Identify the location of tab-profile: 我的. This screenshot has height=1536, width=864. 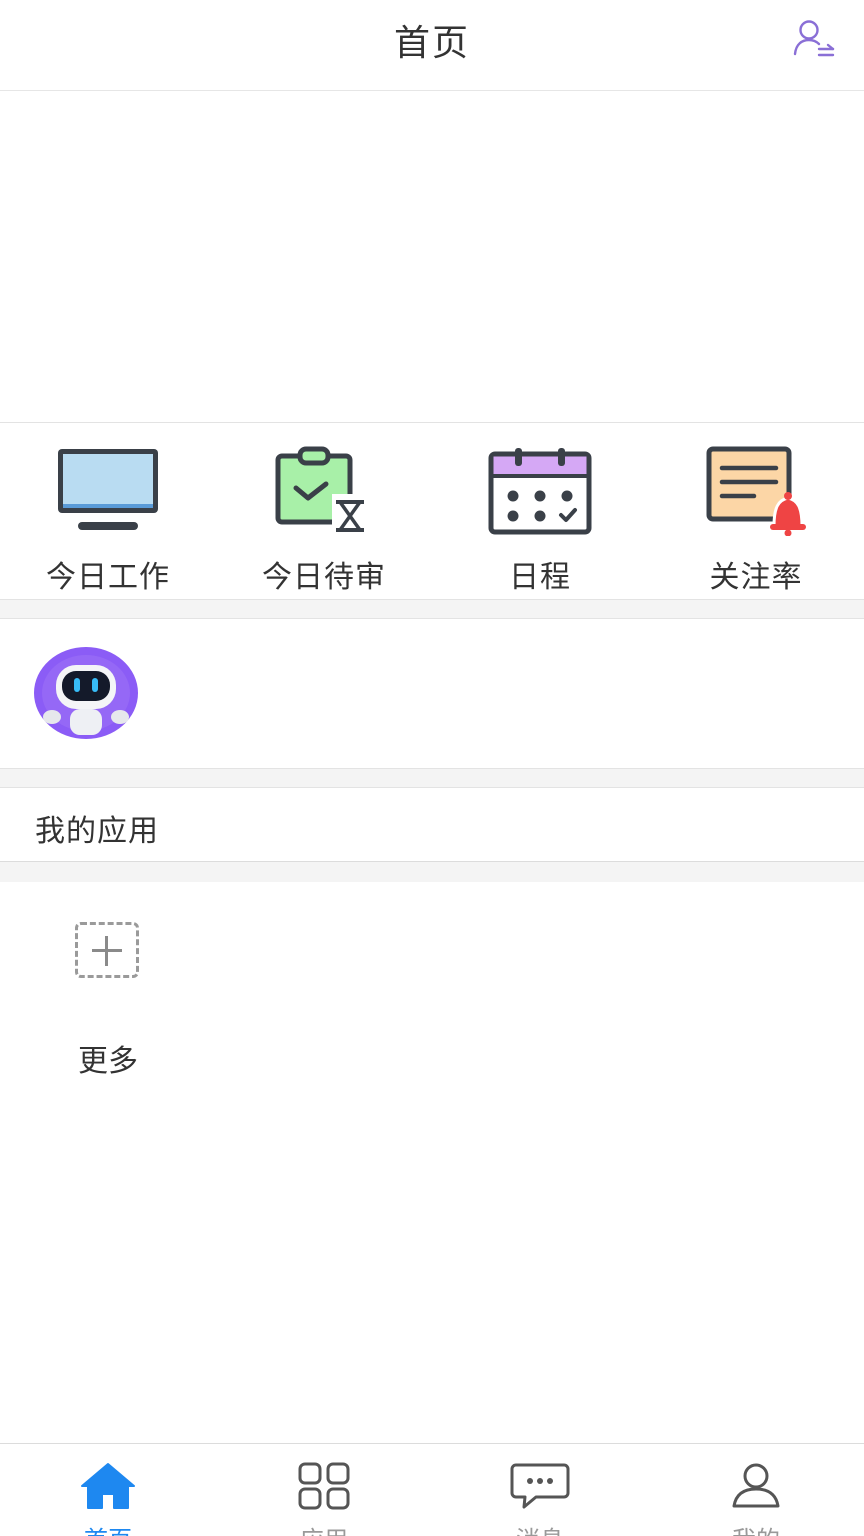
(756, 1490).